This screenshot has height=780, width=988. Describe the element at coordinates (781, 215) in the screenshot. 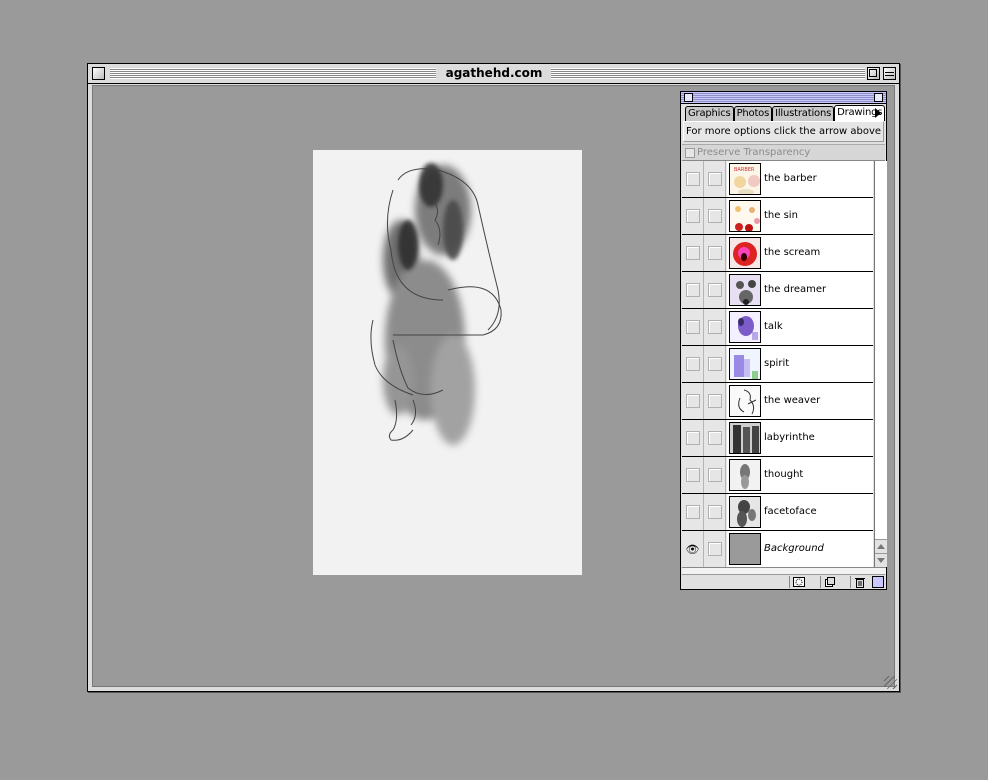

I see `layer-name: the sin` at that location.